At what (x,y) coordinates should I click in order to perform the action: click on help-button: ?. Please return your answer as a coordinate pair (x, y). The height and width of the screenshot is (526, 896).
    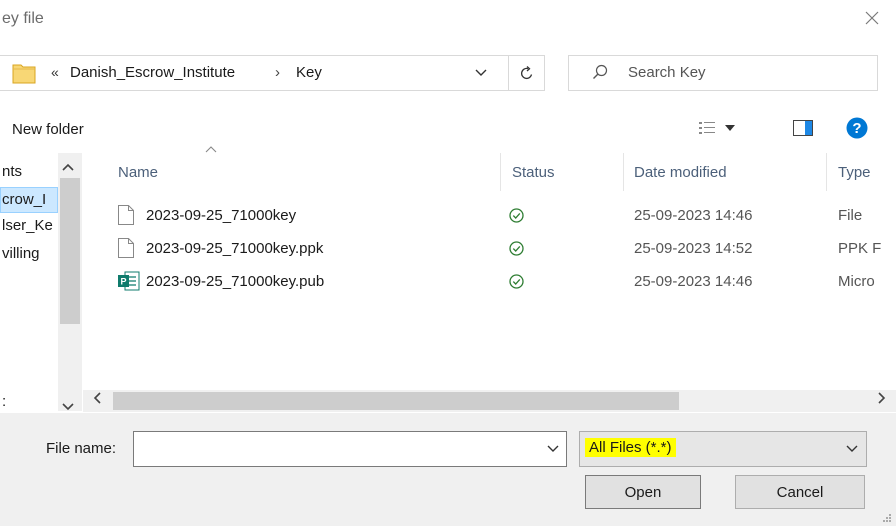
    Looking at the image, I should click on (857, 128).